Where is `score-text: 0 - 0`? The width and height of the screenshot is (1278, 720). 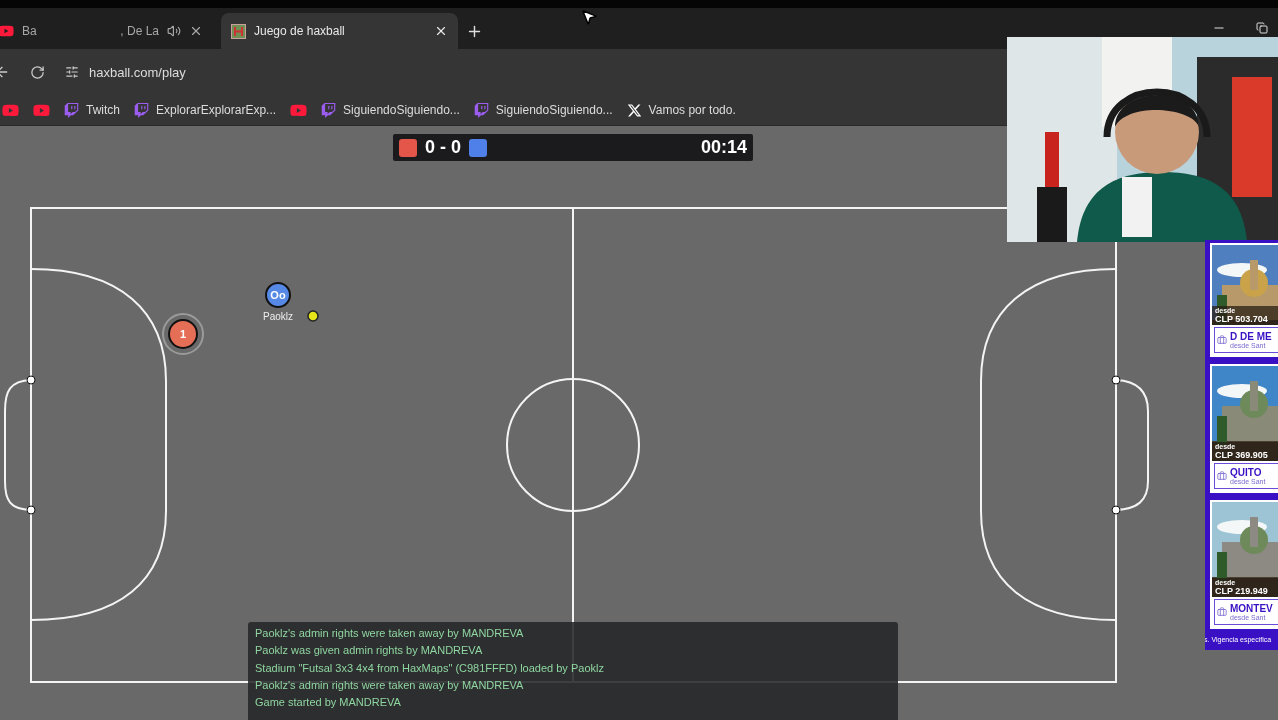
score-text: 0 - 0 is located at coordinates (443, 147).